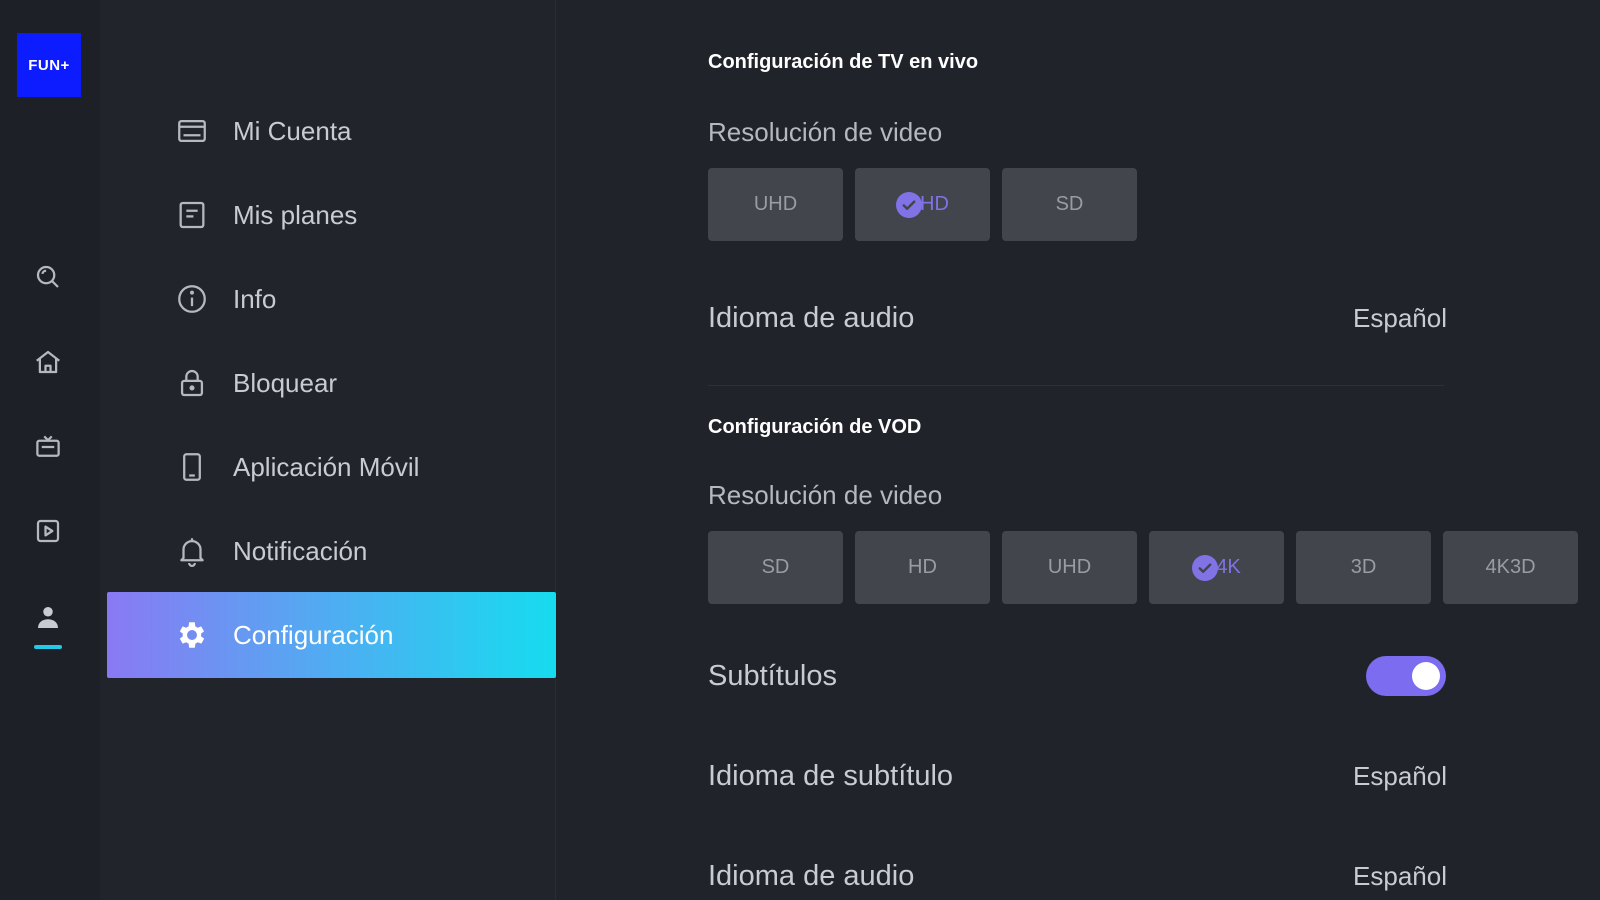 This screenshot has height=900, width=1600. I want to click on mobile-icon, so click(192, 467).